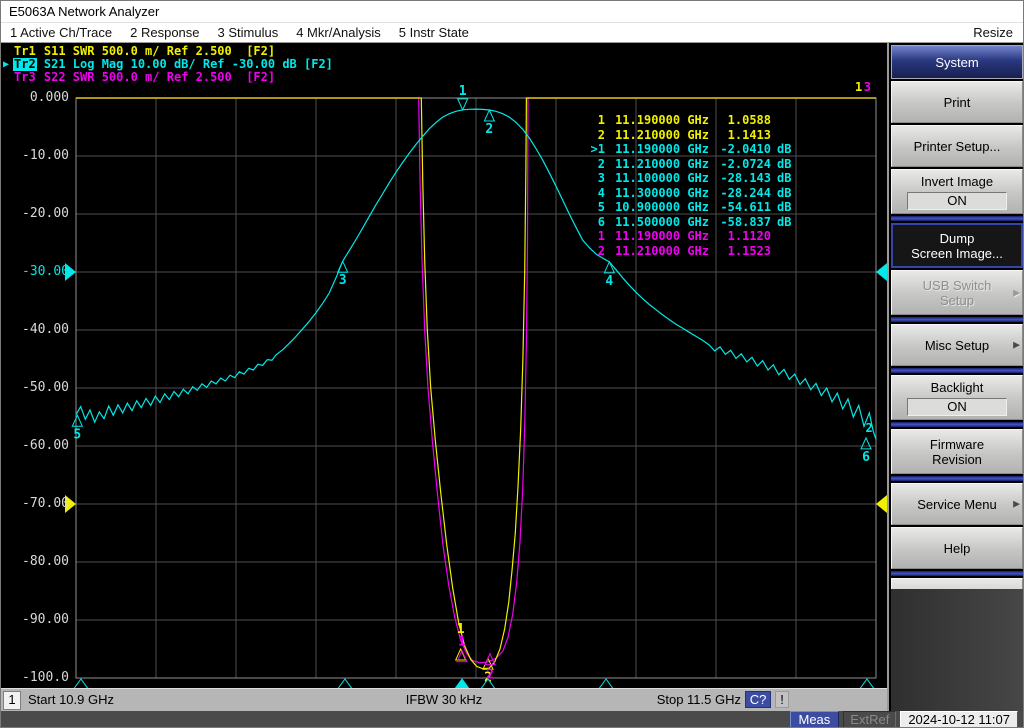 The width and height of the screenshot is (1024, 728). Describe the element at coordinates (49, 97) in the screenshot. I see `y-axis-tick-label: 0.000` at that location.